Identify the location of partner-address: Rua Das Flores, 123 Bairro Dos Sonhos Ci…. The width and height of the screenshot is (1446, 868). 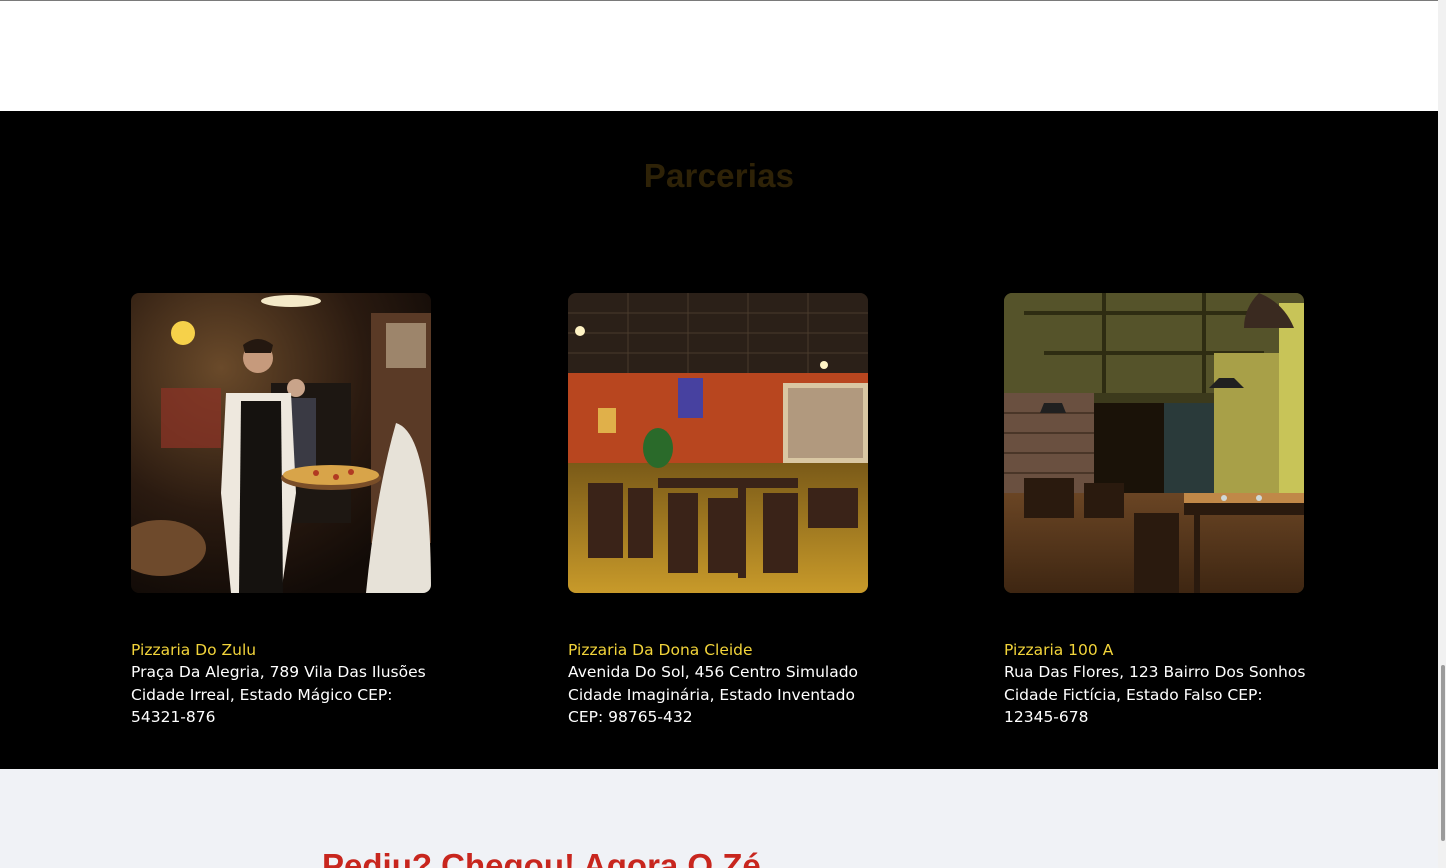
(1155, 694).